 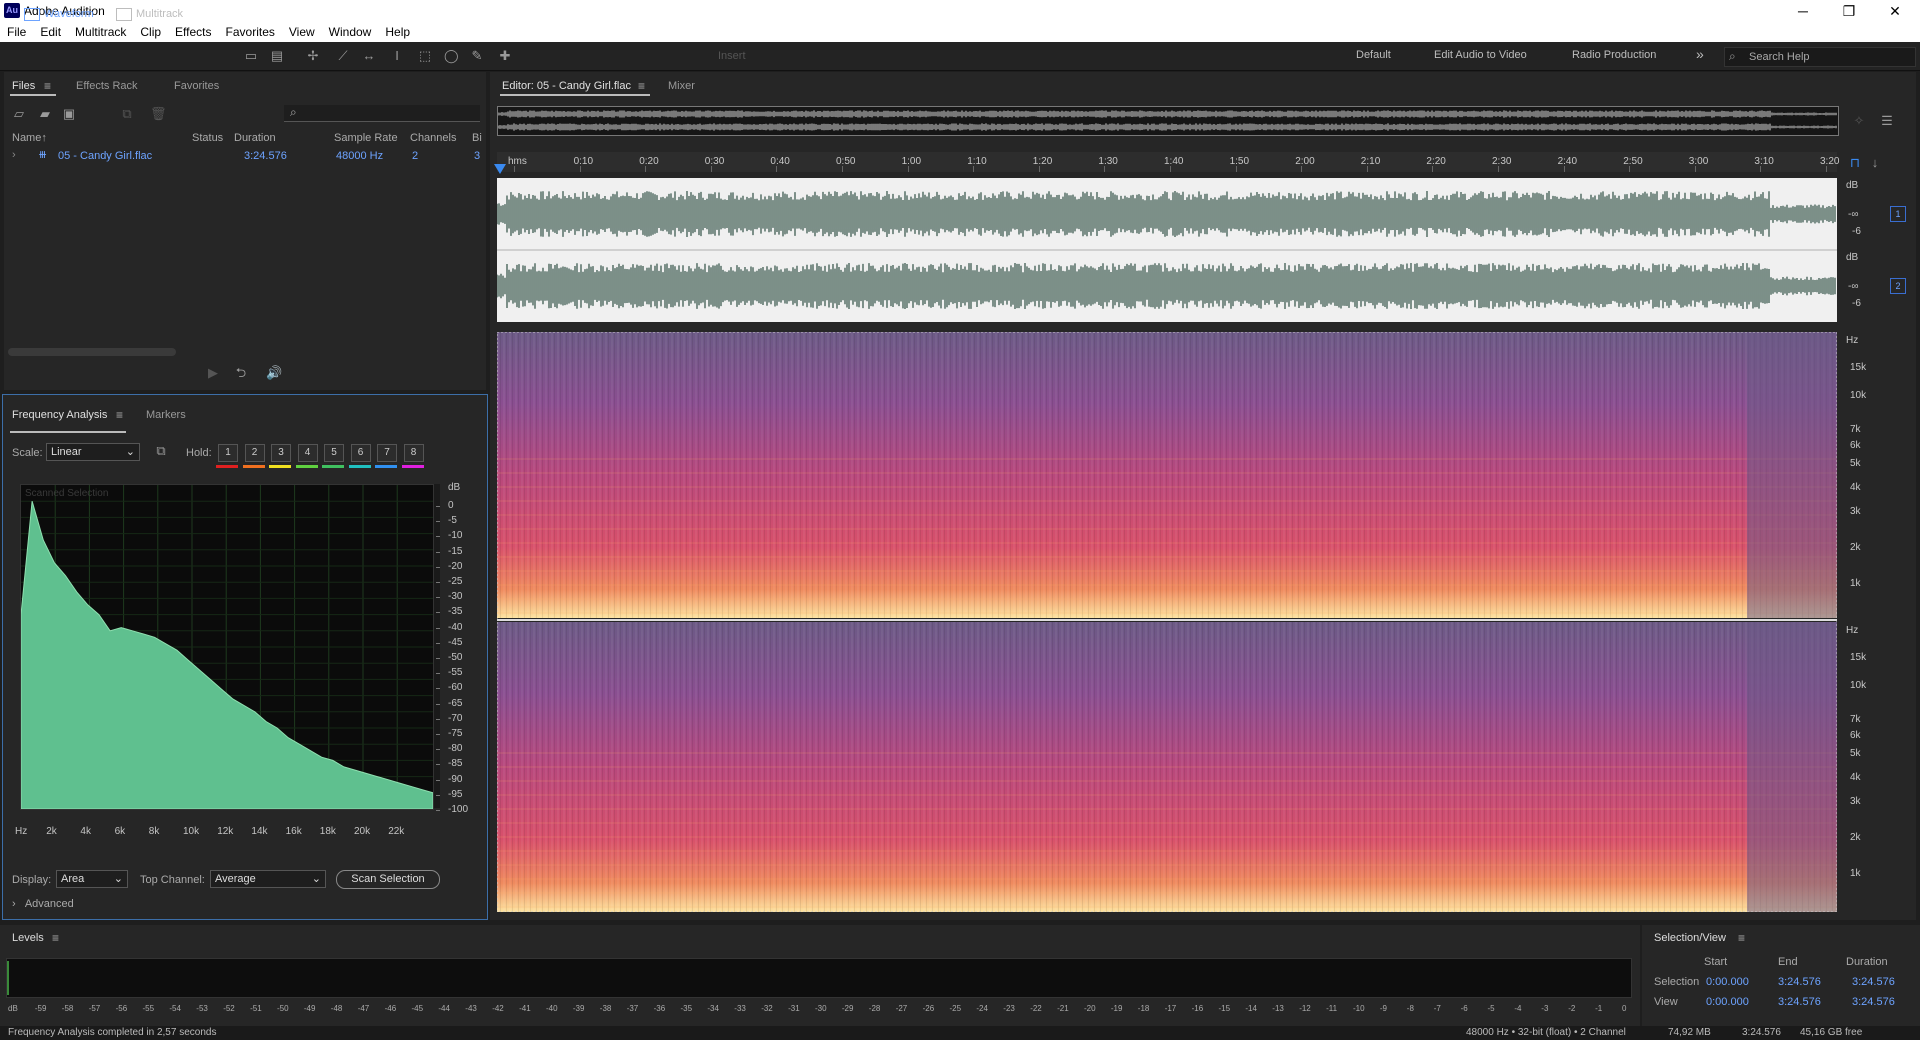 What do you see at coordinates (360, 453) in the screenshot?
I see `hold-button-6: 6` at bounding box center [360, 453].